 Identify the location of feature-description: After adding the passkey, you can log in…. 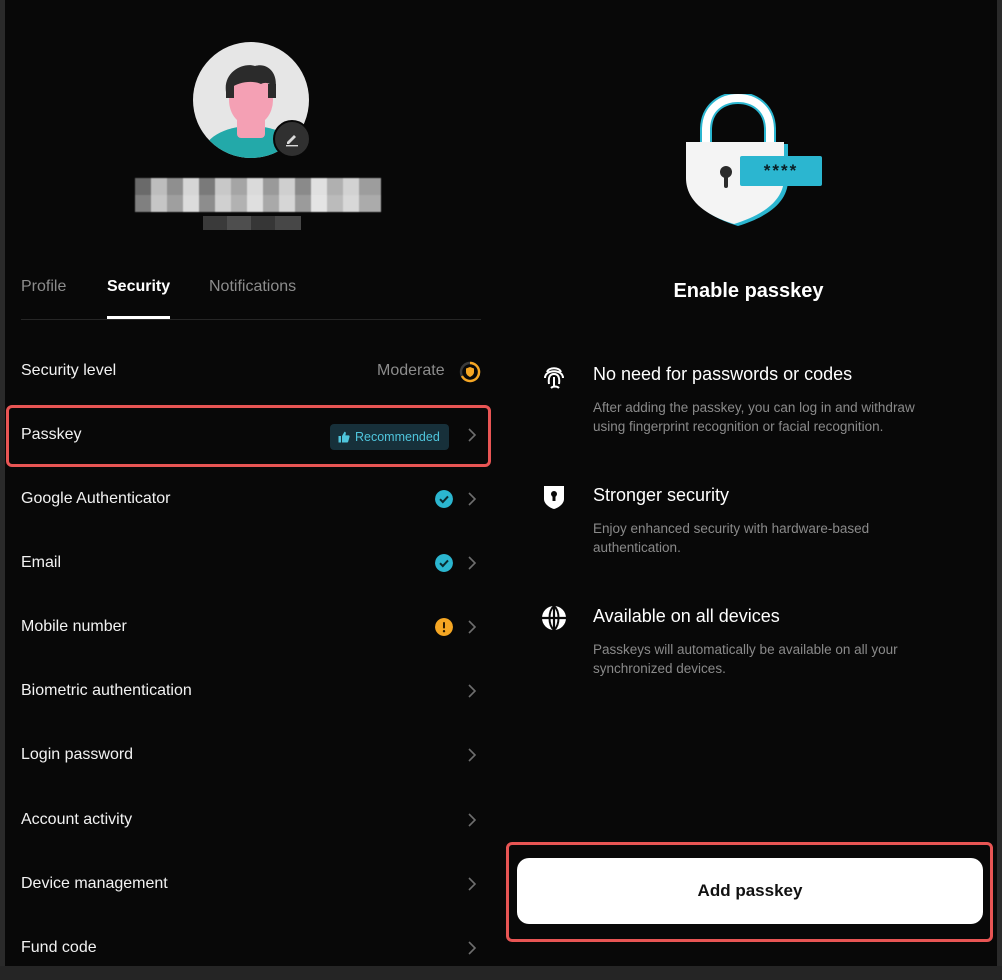
(754, 417).